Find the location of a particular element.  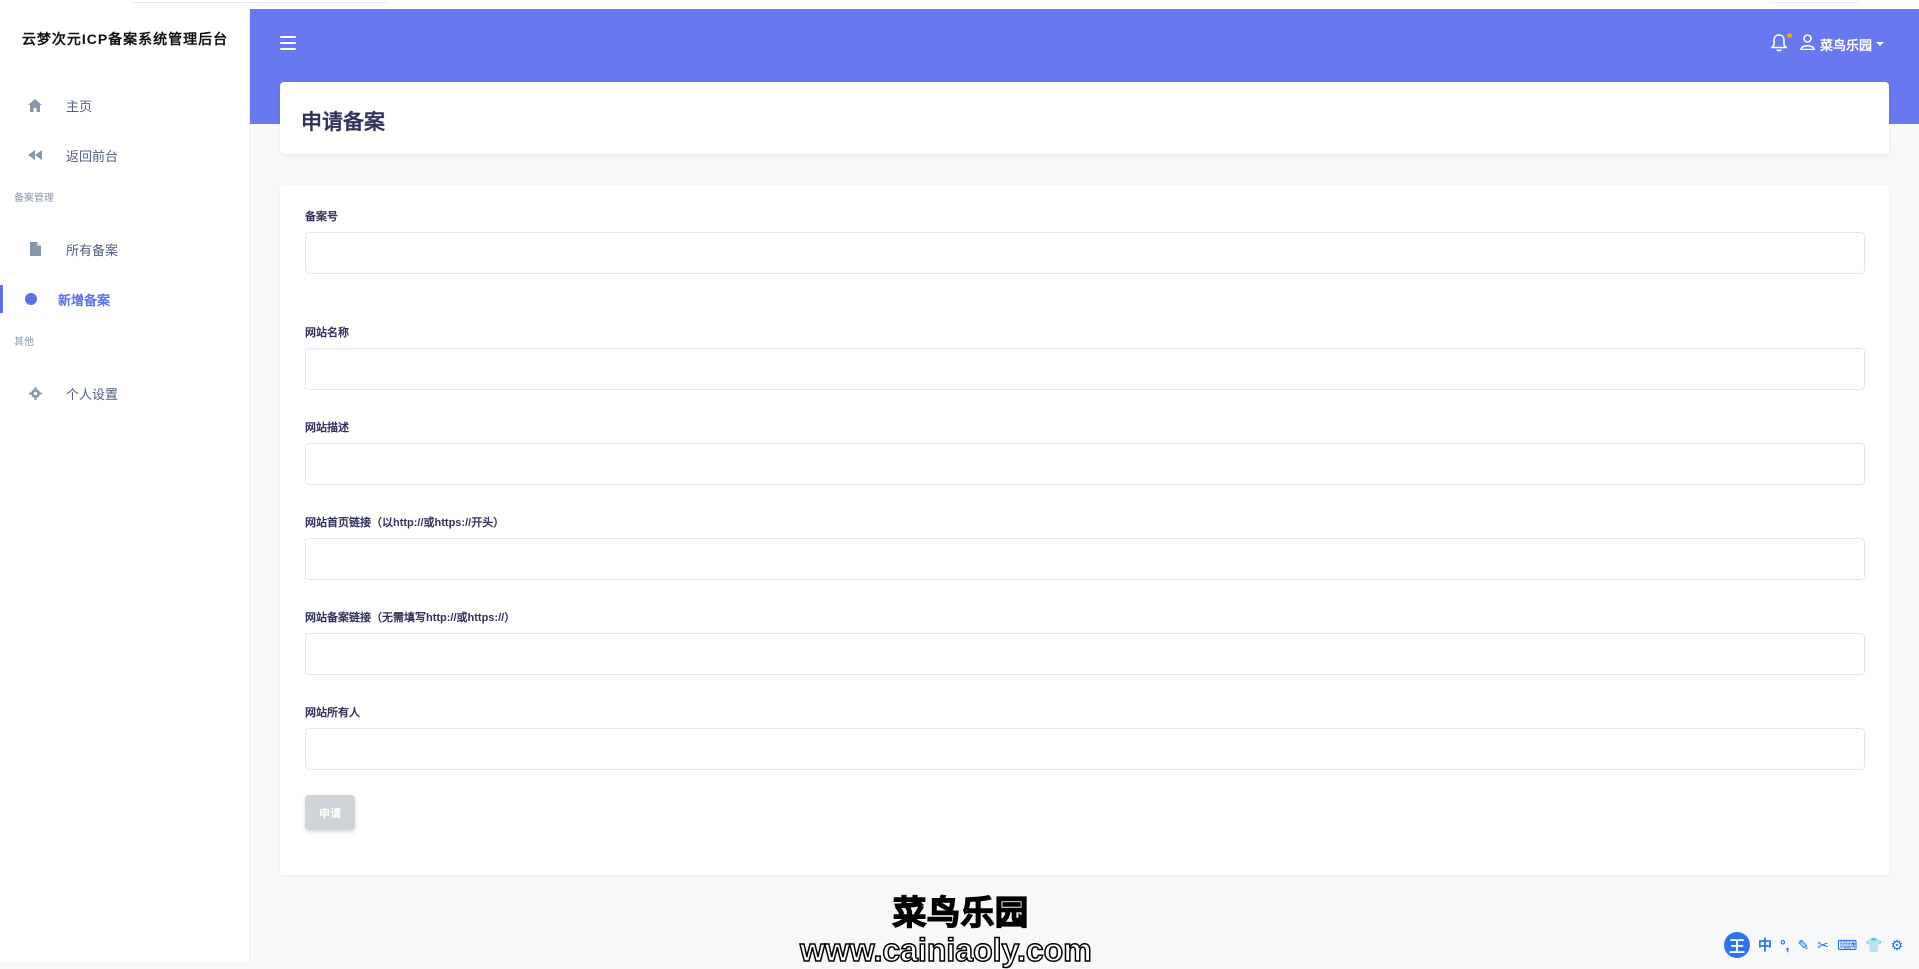

keyboard-icon: ⌨ is located at coordinates (1847, 945).